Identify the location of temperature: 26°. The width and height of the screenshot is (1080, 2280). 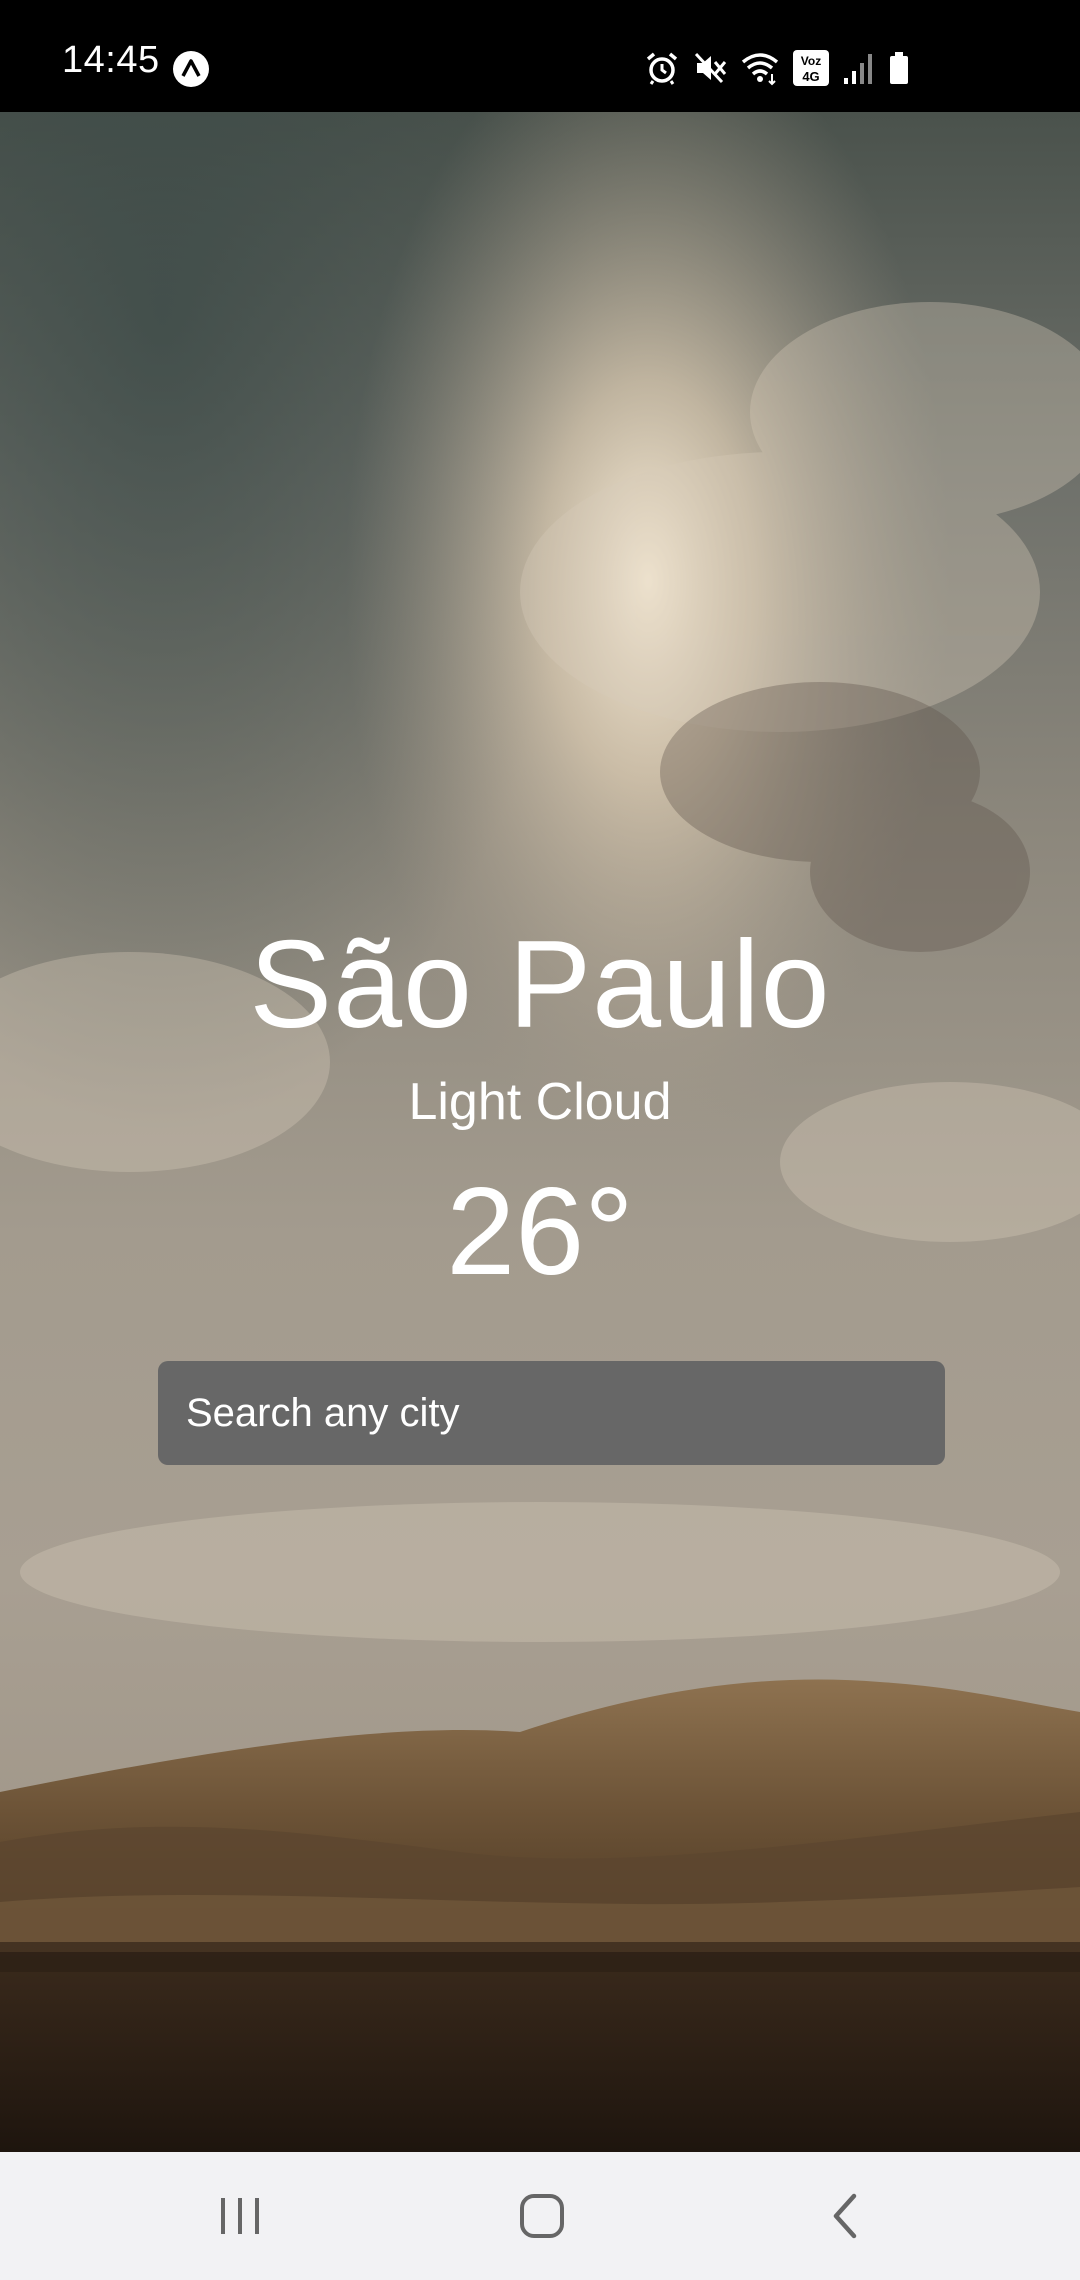
(540, 1232).